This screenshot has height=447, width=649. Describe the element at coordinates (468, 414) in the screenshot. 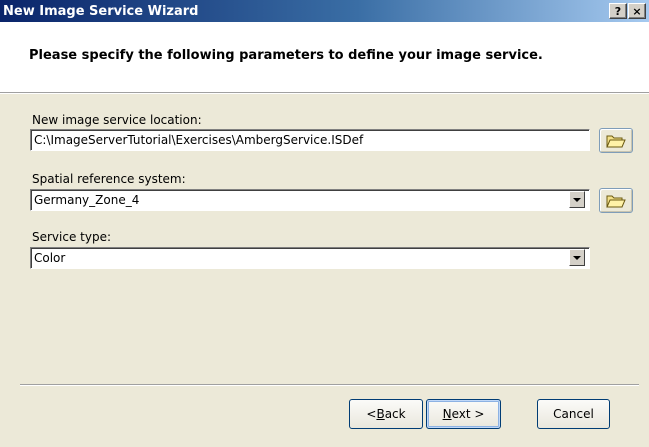

I see `next-label: ext >` at that location.